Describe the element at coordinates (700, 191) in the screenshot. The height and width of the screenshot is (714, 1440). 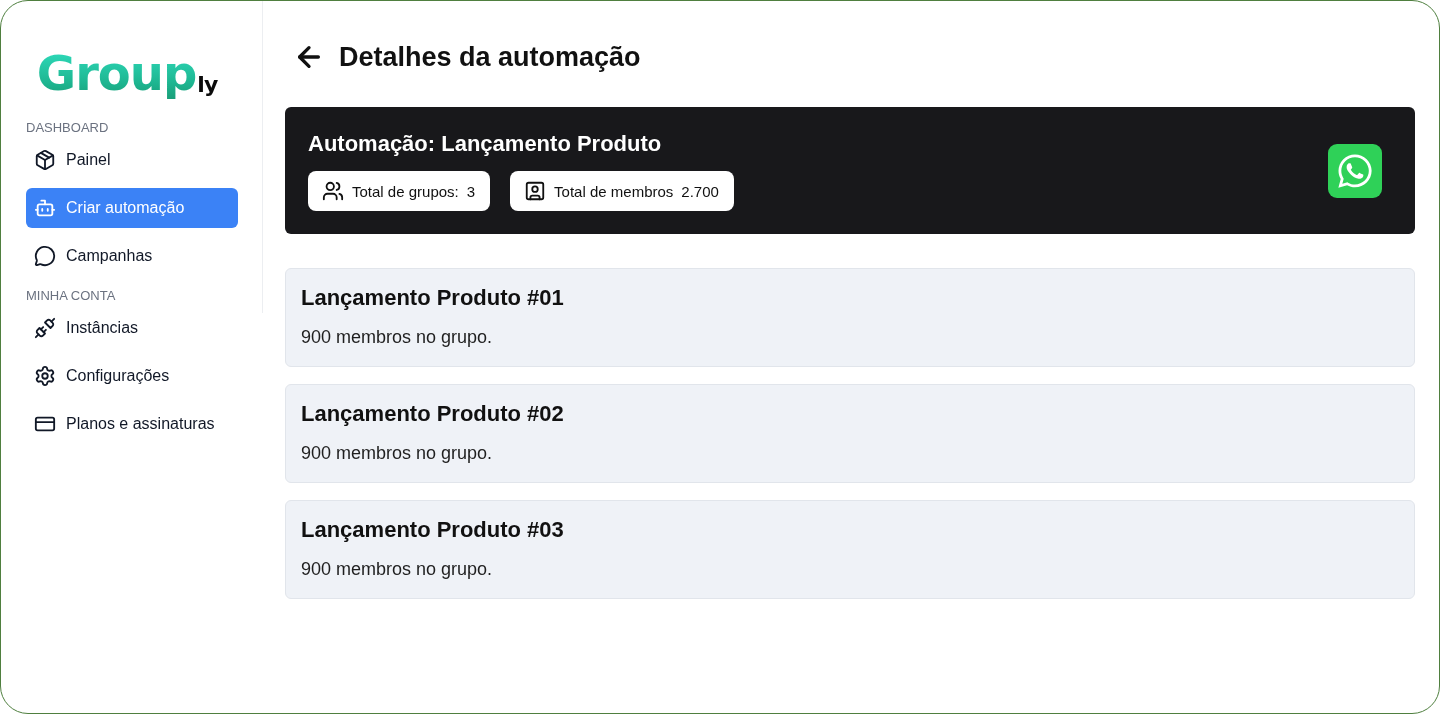
I see `stat-value: 2.700` at that location.